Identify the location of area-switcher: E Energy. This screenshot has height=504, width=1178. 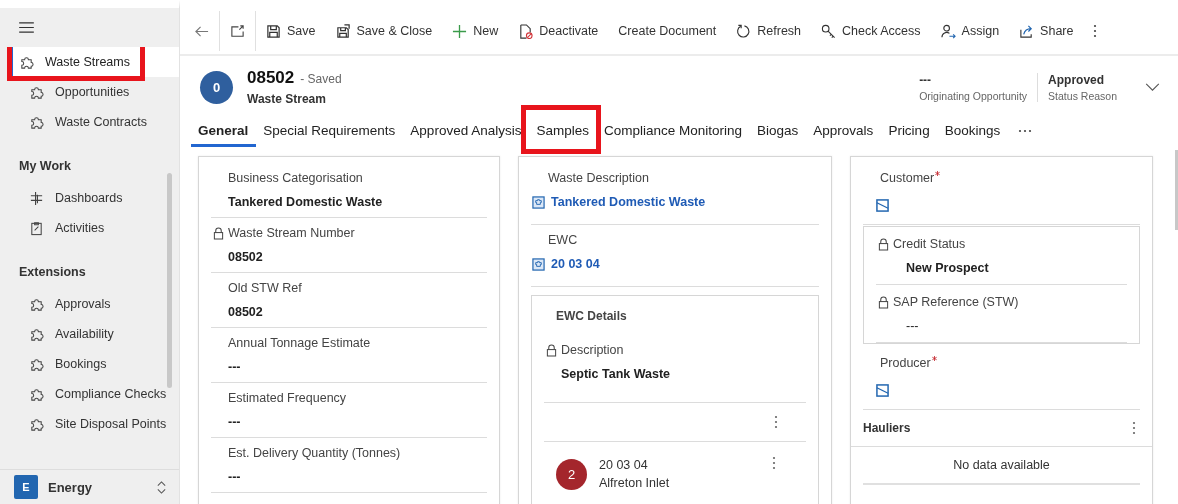
(89, 486).